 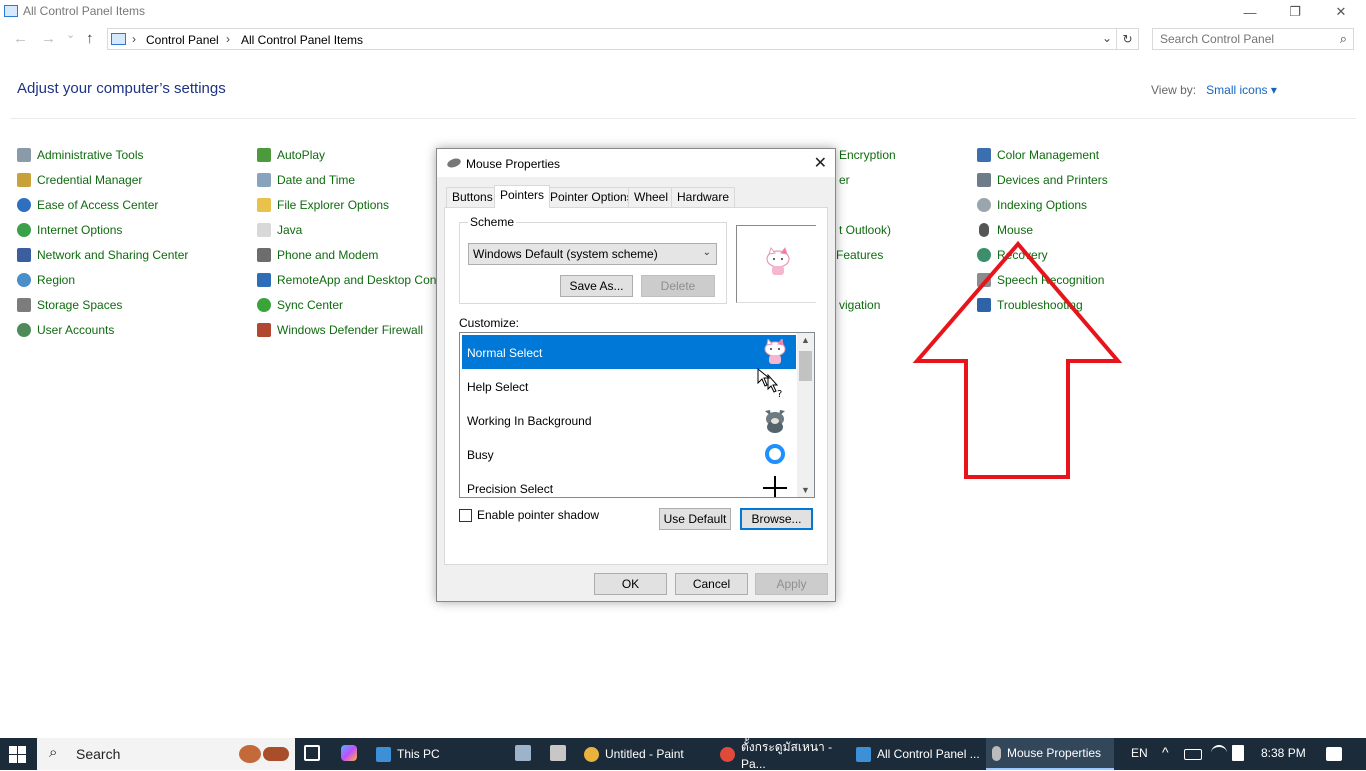 What do you see at coordinates (349, 753) in the screenshot?
I see `copilot-icon` at bounding box center [349, 753].